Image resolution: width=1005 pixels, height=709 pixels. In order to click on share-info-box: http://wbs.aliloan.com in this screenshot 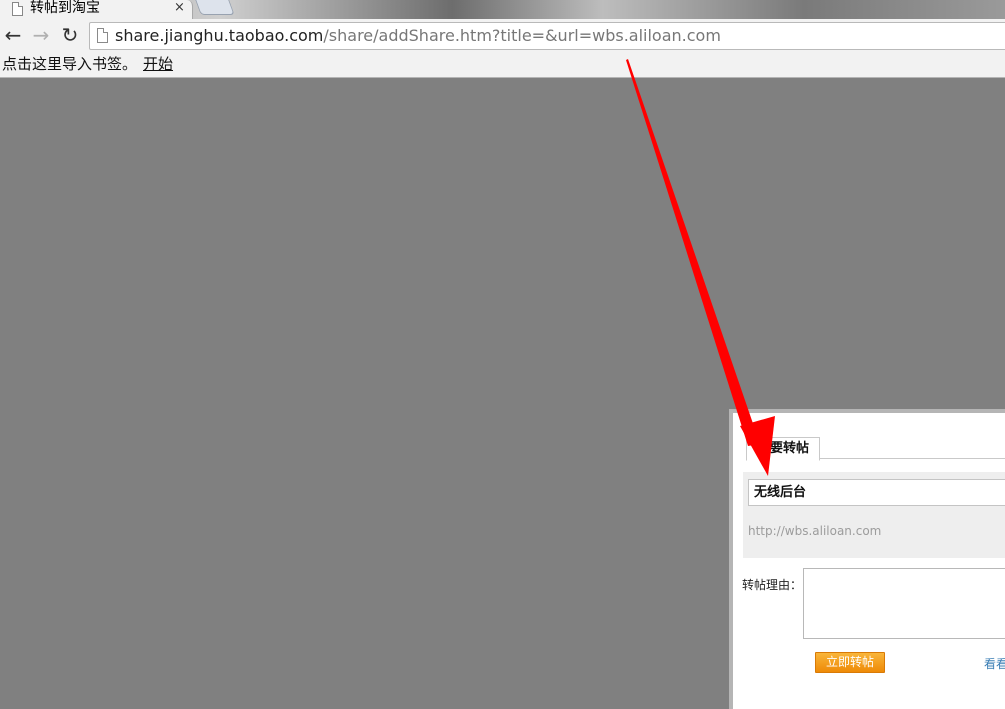, I will do `click(874, 515)`.